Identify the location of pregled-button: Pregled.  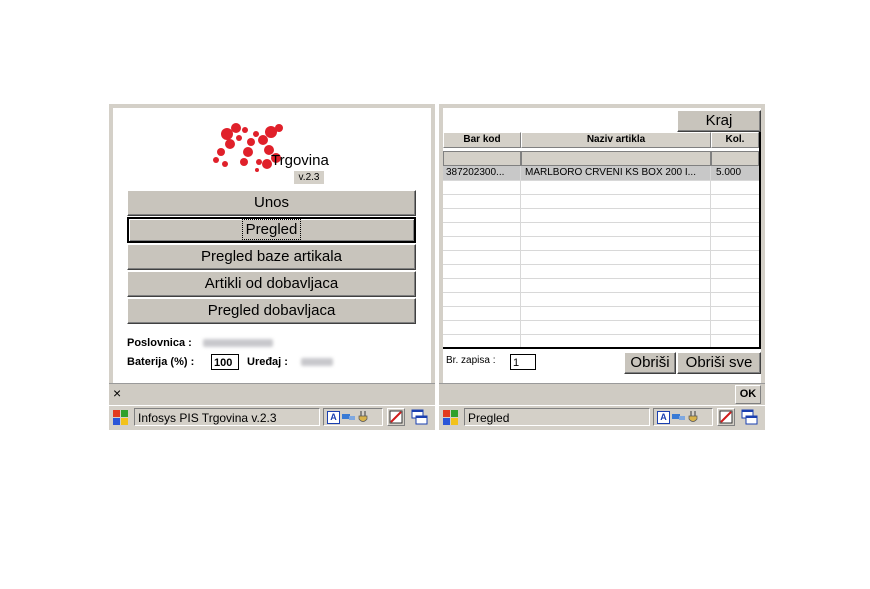
(271, 230).